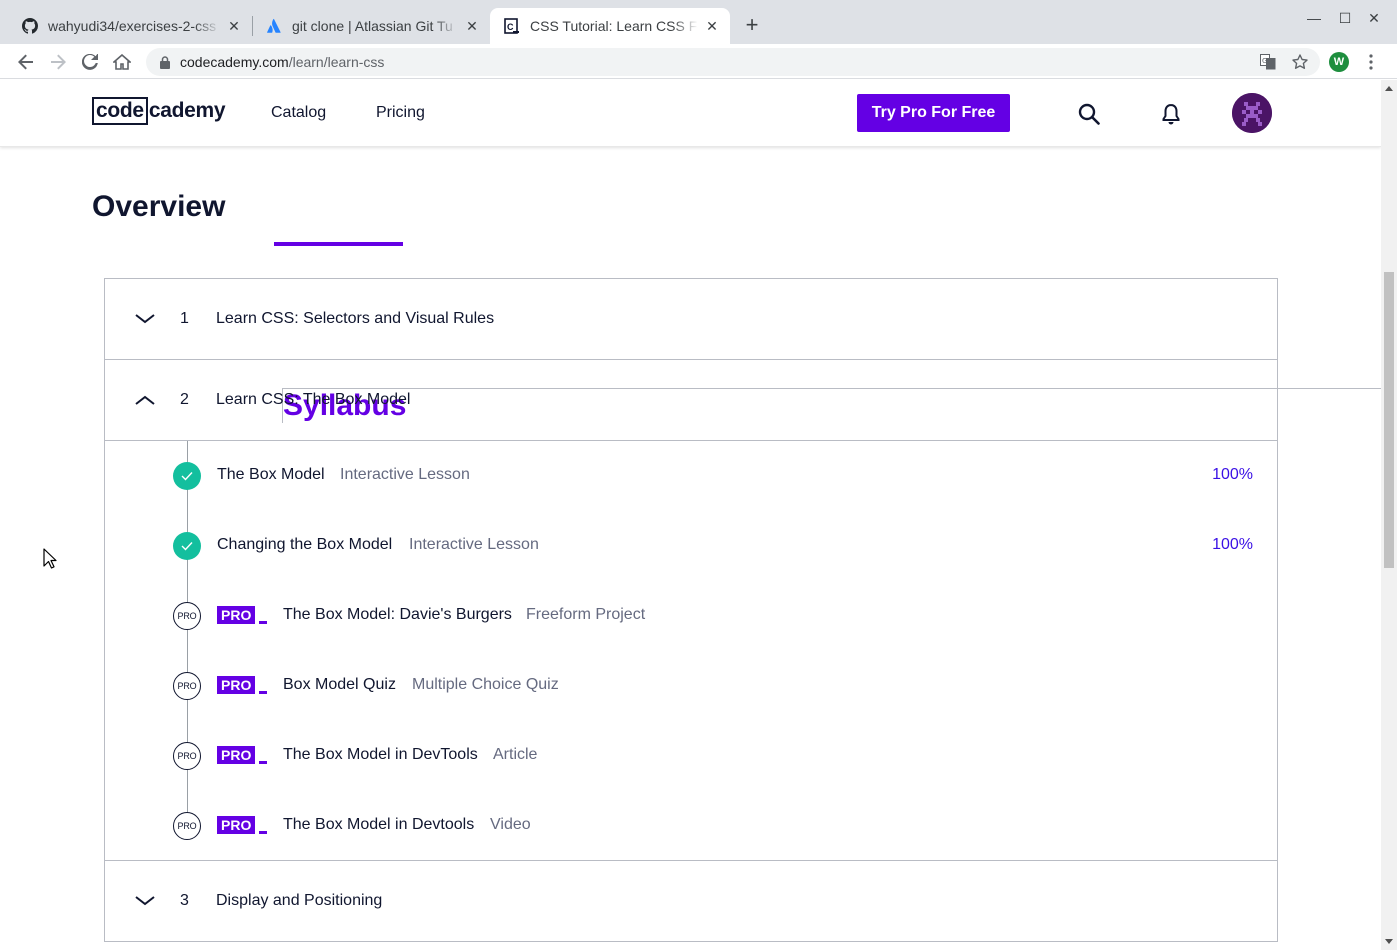  Describe the element at coordinates (733, 62) in the screenshot. I see `address-bar: codecademy.com/learn/learn-css G` at that location.